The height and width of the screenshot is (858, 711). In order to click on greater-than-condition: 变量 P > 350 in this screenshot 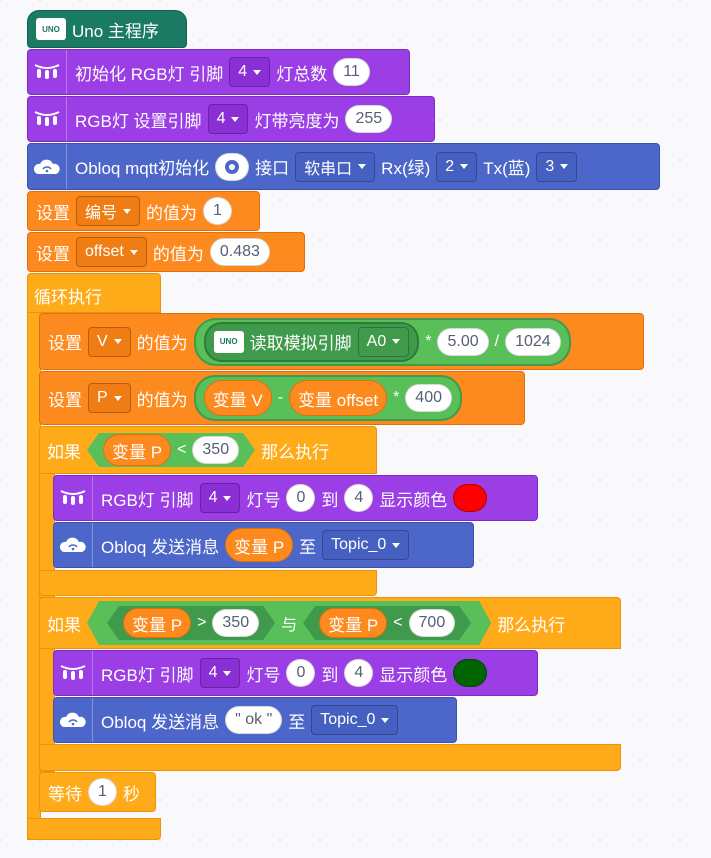, I will do `click(191, 623)`.